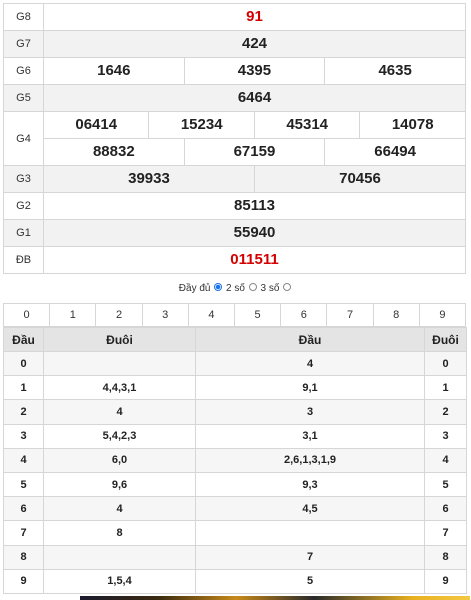 This screenshot has width=471, height=600. What do you see at coordinates (23, 388) in the screenshot?
I see `loto-cell-dau: 1` at bounding box center [23, 388].